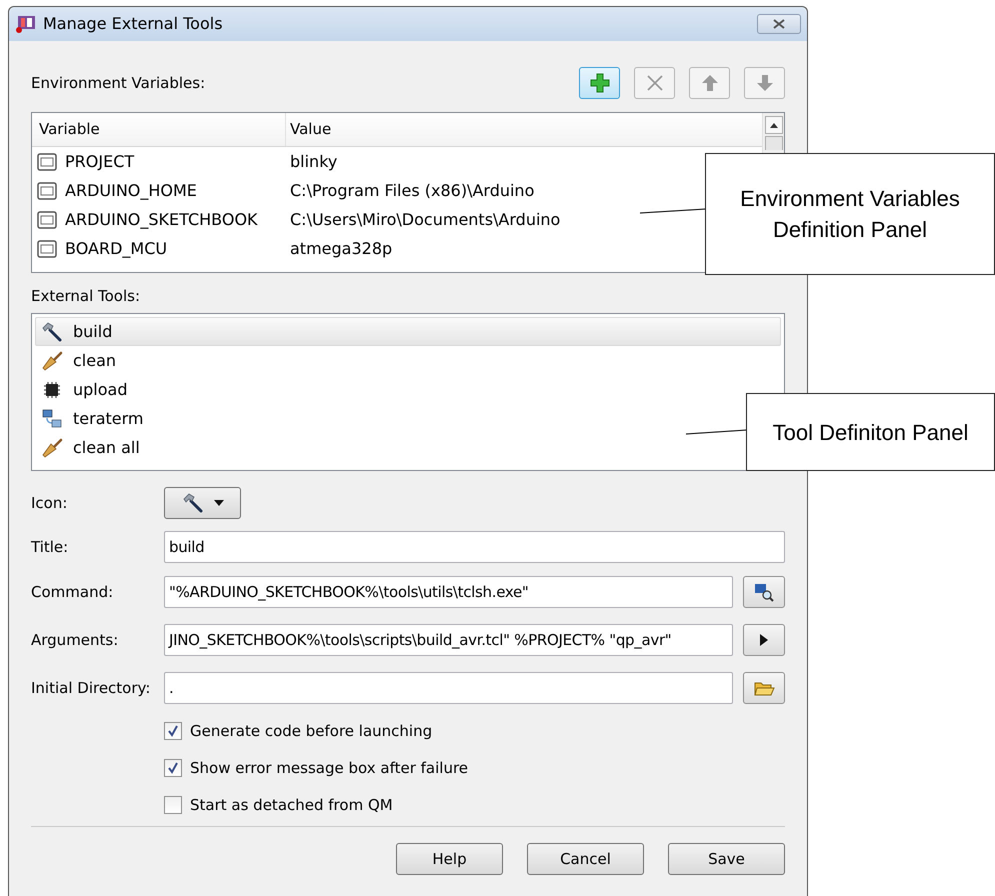  I want to click on dialog-button: Help, so click(449, 859).